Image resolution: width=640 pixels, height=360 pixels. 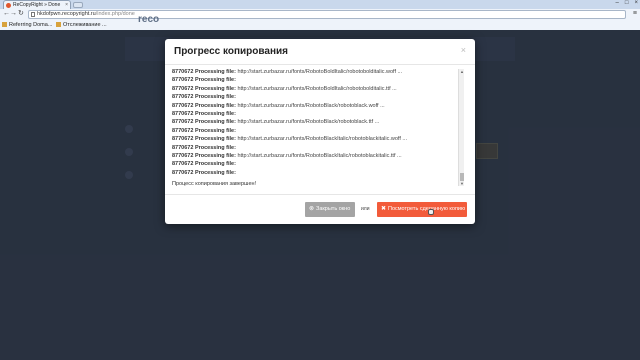 What do you see at coordinates (115, 14) in the screenshot?
I see `address-path: /index.php/done` at bounding box center [115, 14].